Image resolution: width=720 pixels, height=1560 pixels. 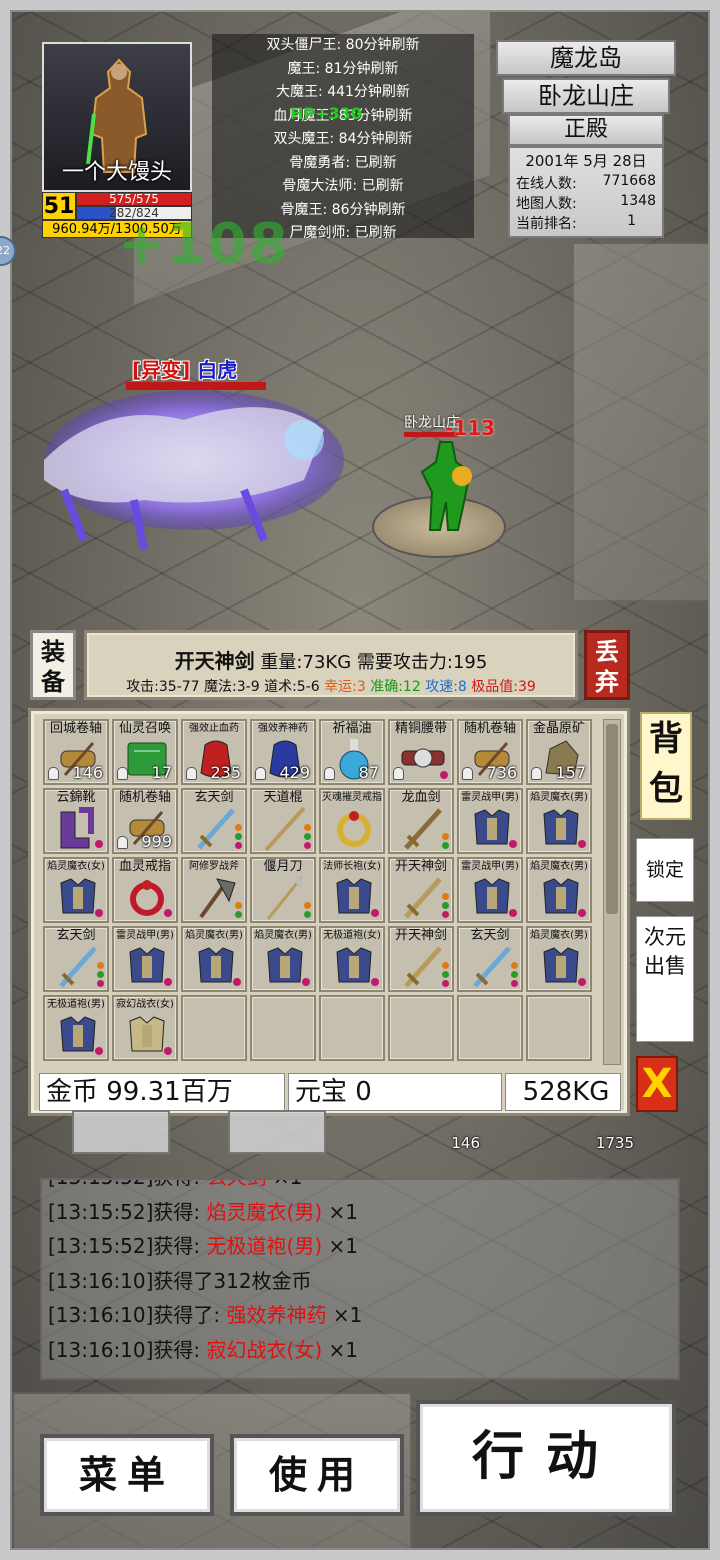 I want to click on log-item: 焰灵魔衣(男), so click(x=264, y=1211).